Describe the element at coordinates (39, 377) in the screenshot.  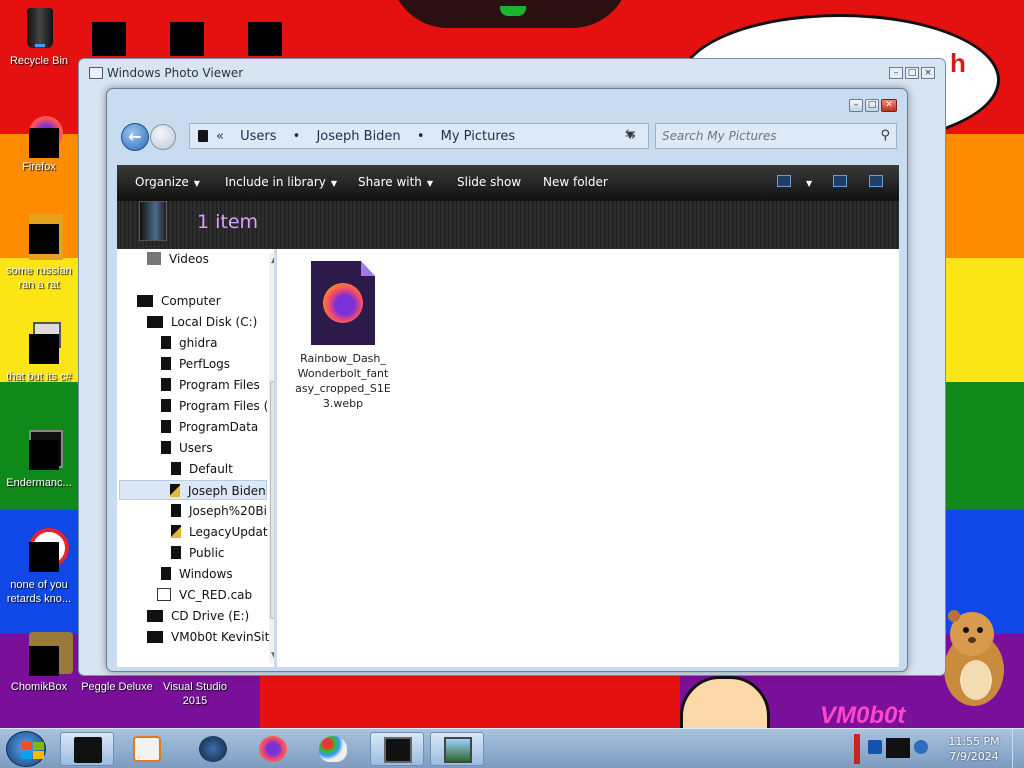
I see `desktop-icon-label: that but its c#` at that location.